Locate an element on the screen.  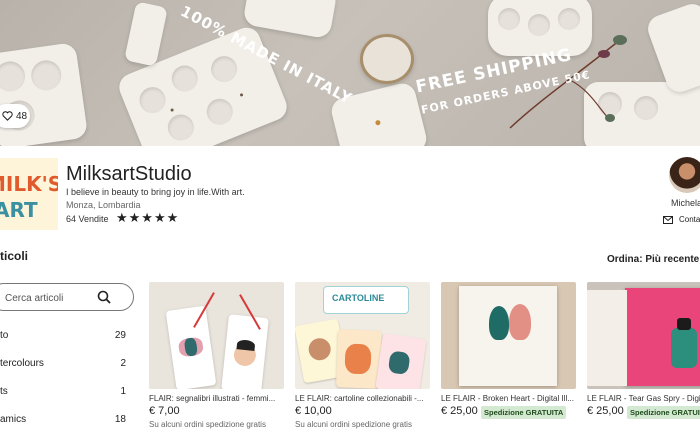
category-item: ts 1 is located at coordinates (67, 392).